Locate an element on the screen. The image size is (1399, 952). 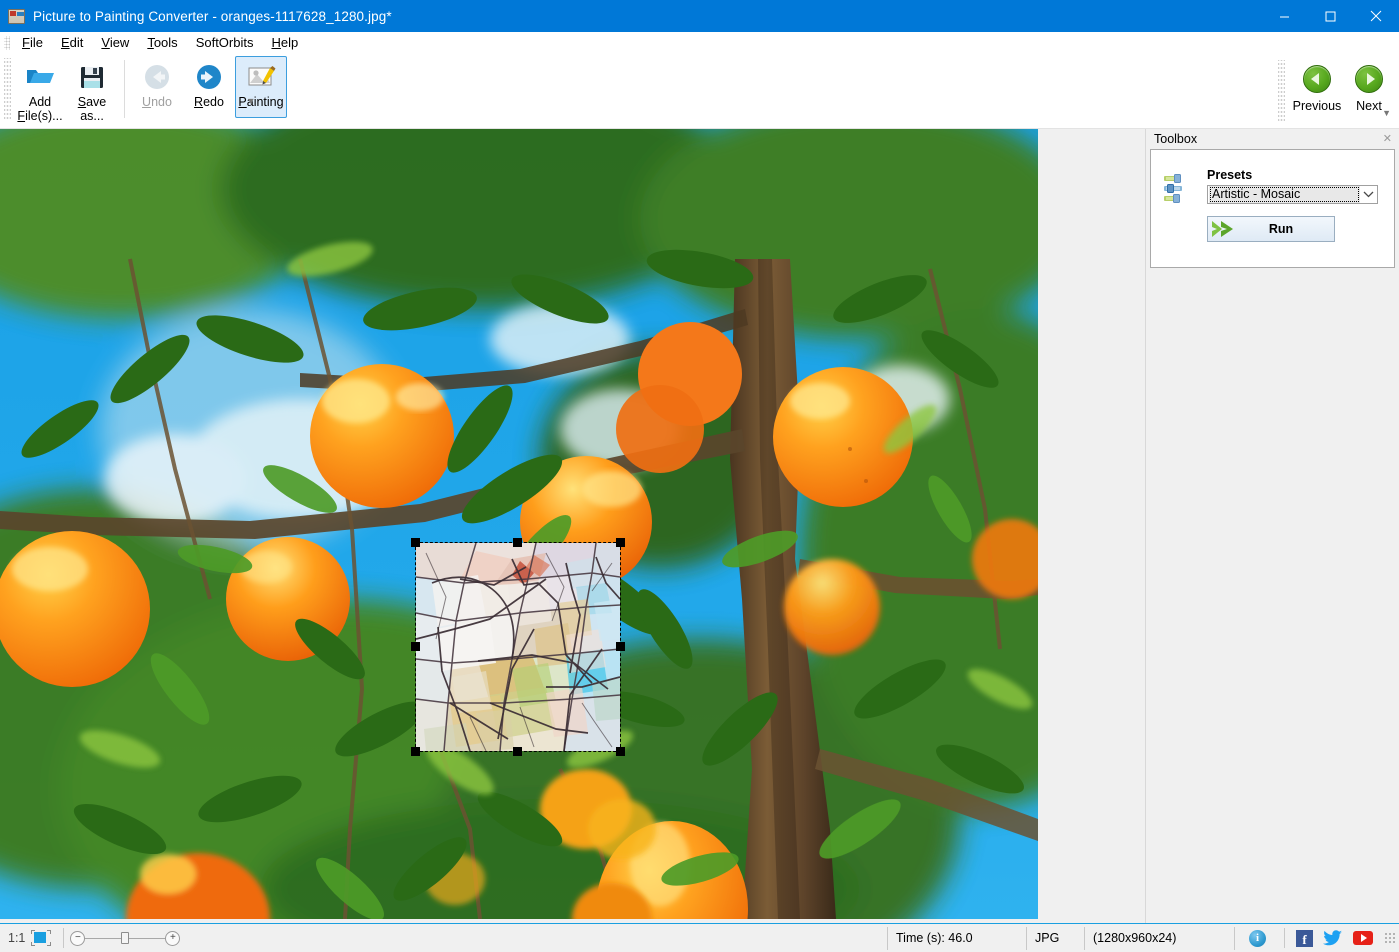
toolbar-grip-icon is located at coordinates (7, 89).